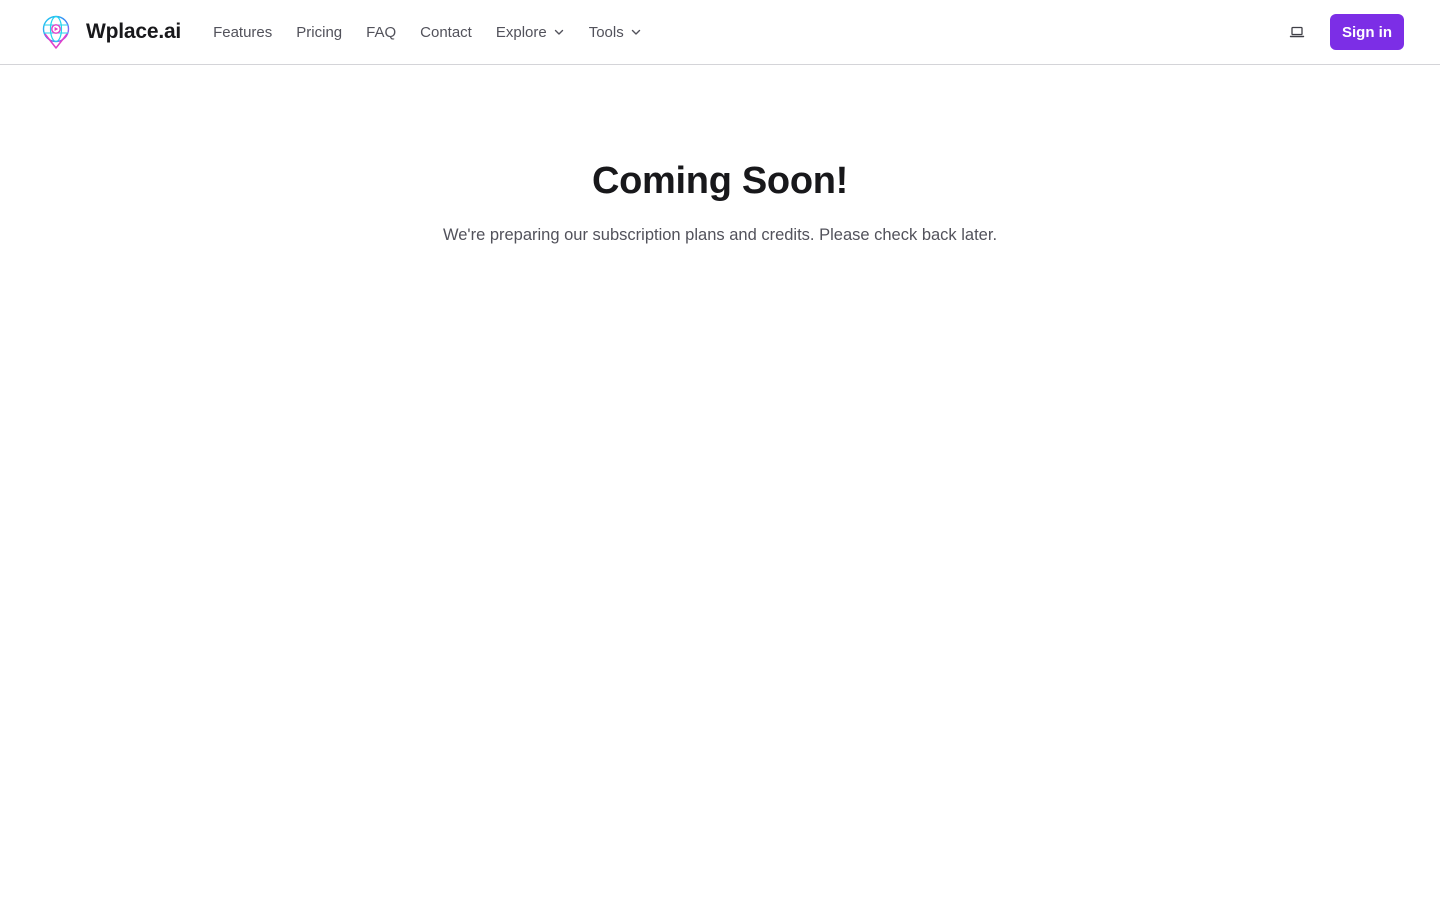 The height and width of the screenshot is (900, 1440). I want to click on laptop-icon, so click(1297, 32).